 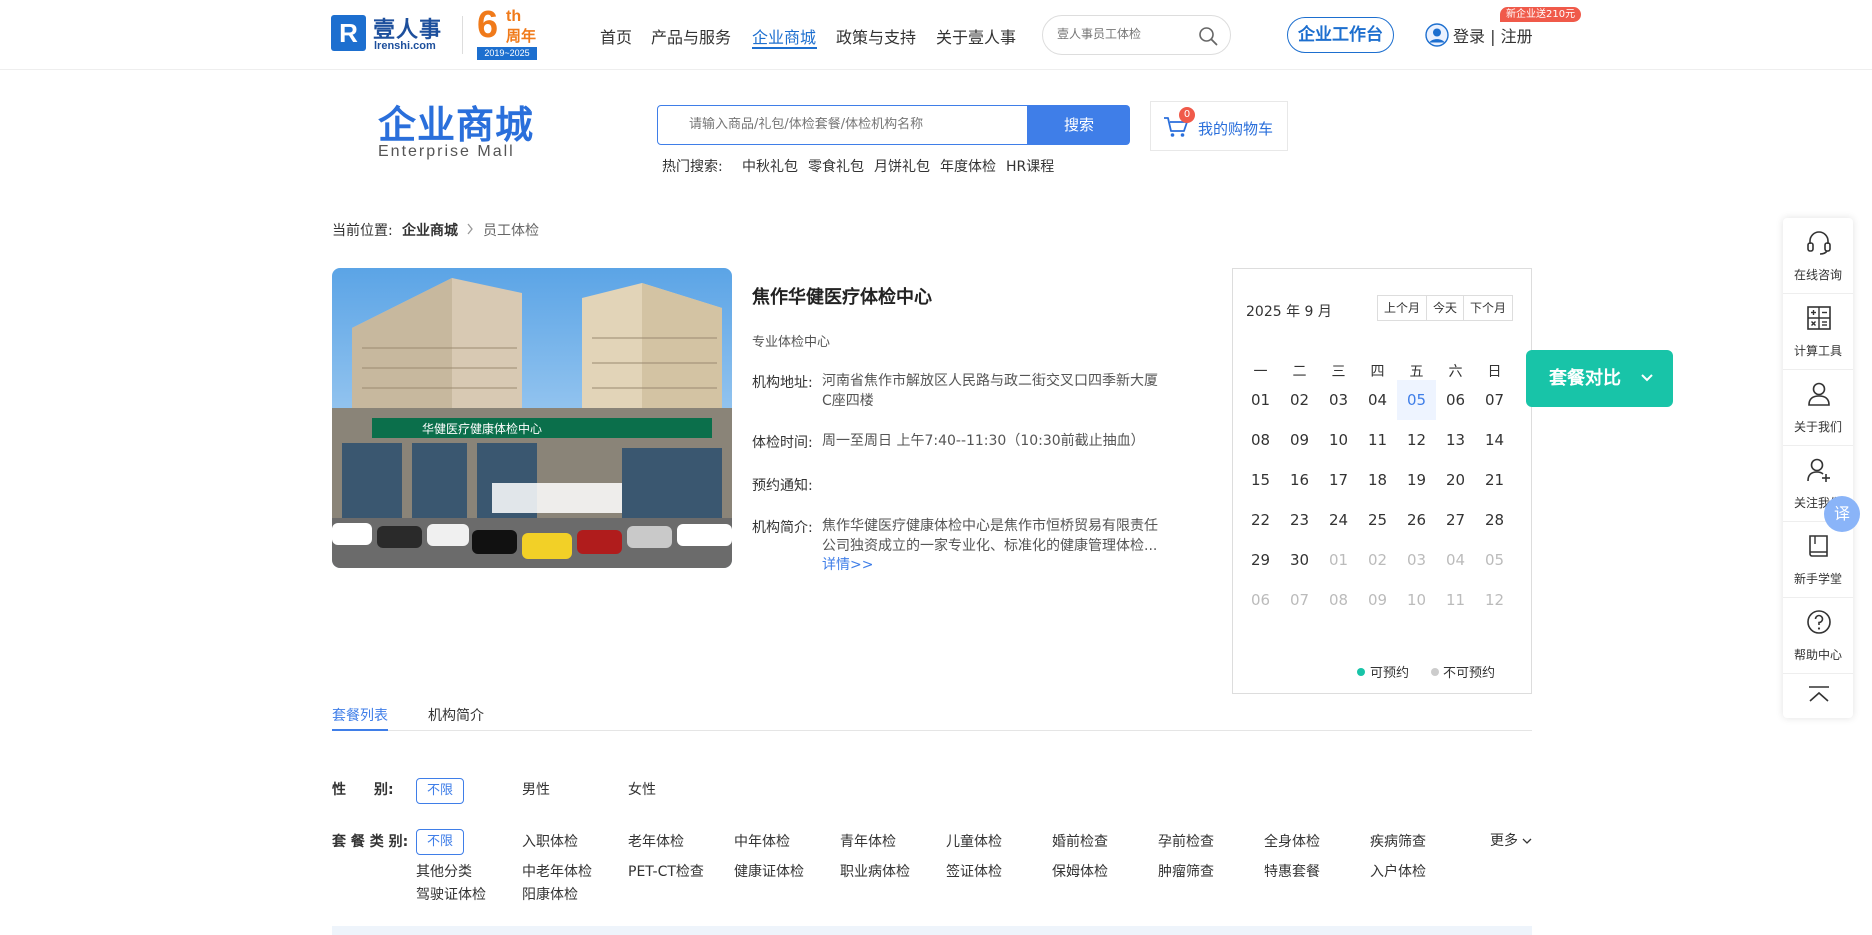 I want to click on hot-search-item: 年度体检, so click(x=968, y=166).